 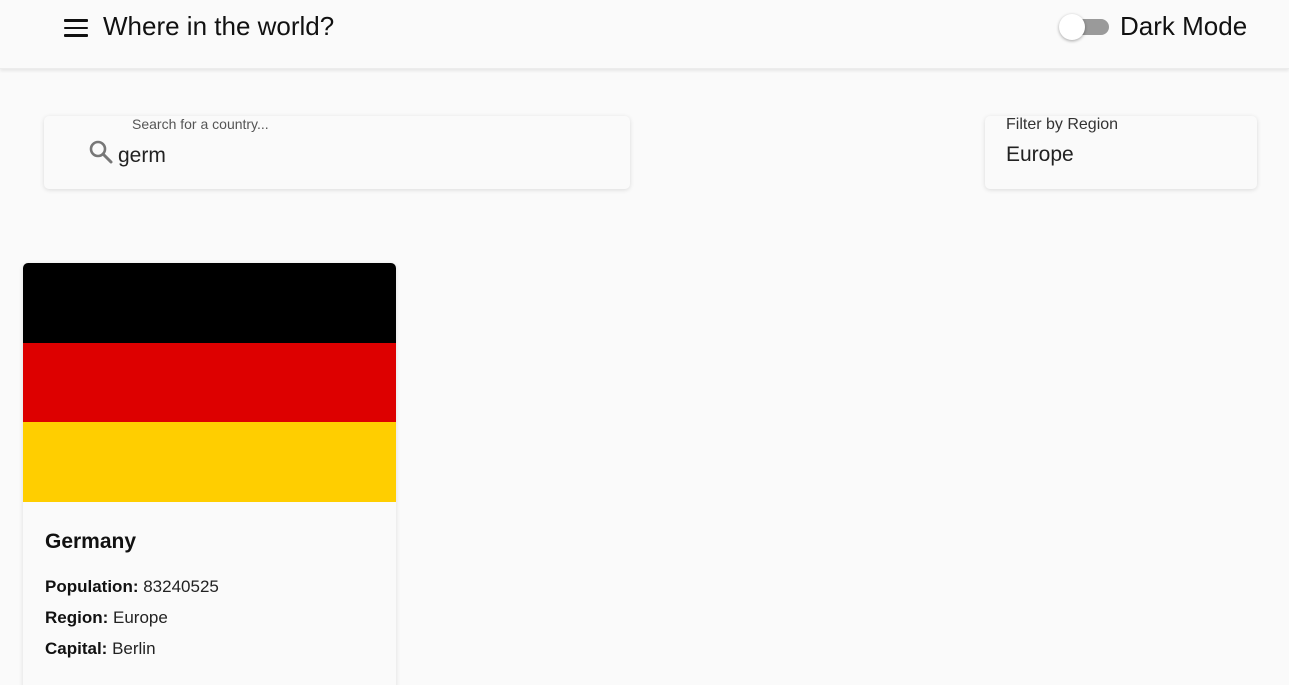 I want to click on dark-mode-toggle, so click(x=1085, y=27).